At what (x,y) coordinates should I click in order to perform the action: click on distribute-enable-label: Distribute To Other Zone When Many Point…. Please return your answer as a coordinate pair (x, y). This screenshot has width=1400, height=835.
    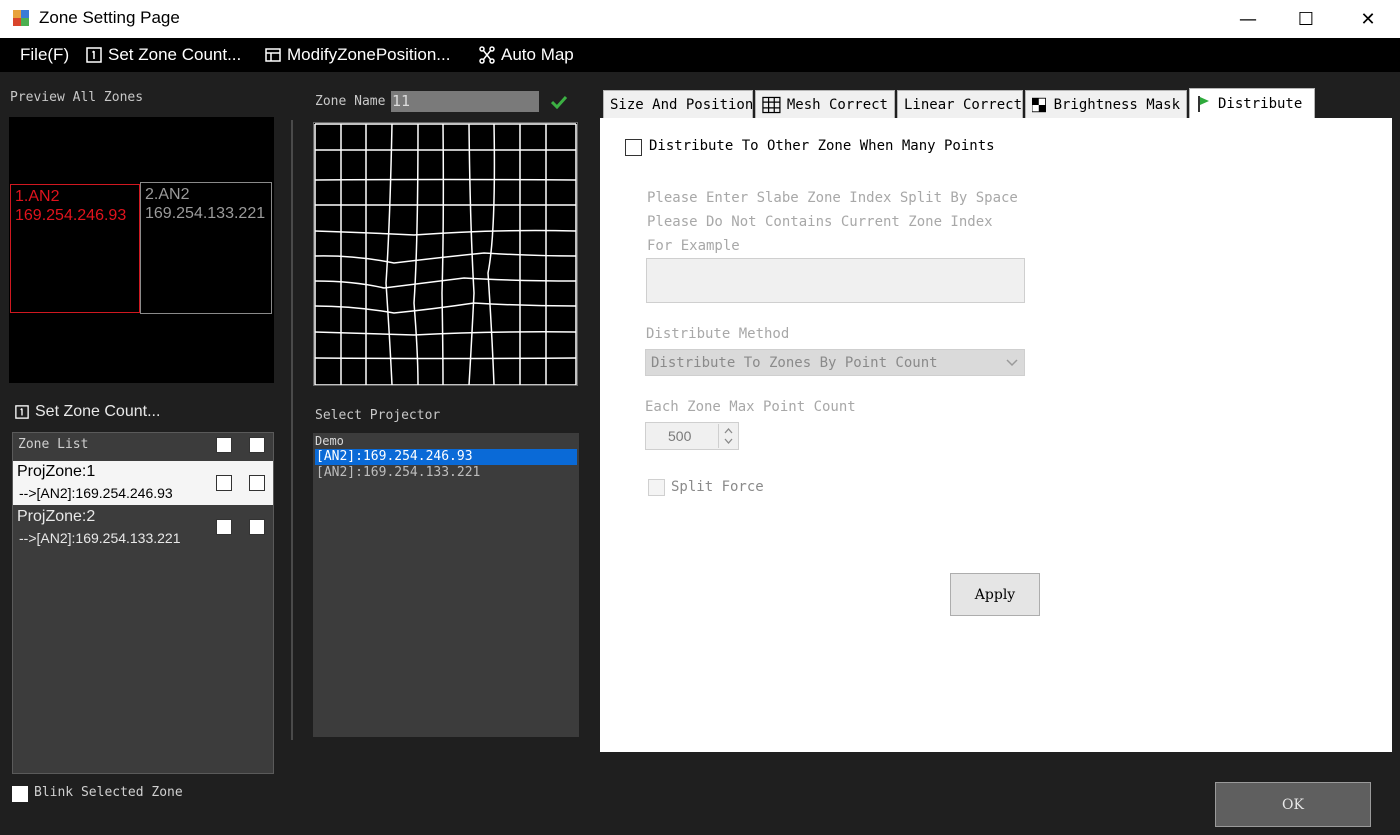
    Looking at the image, I should click on (822, 146).